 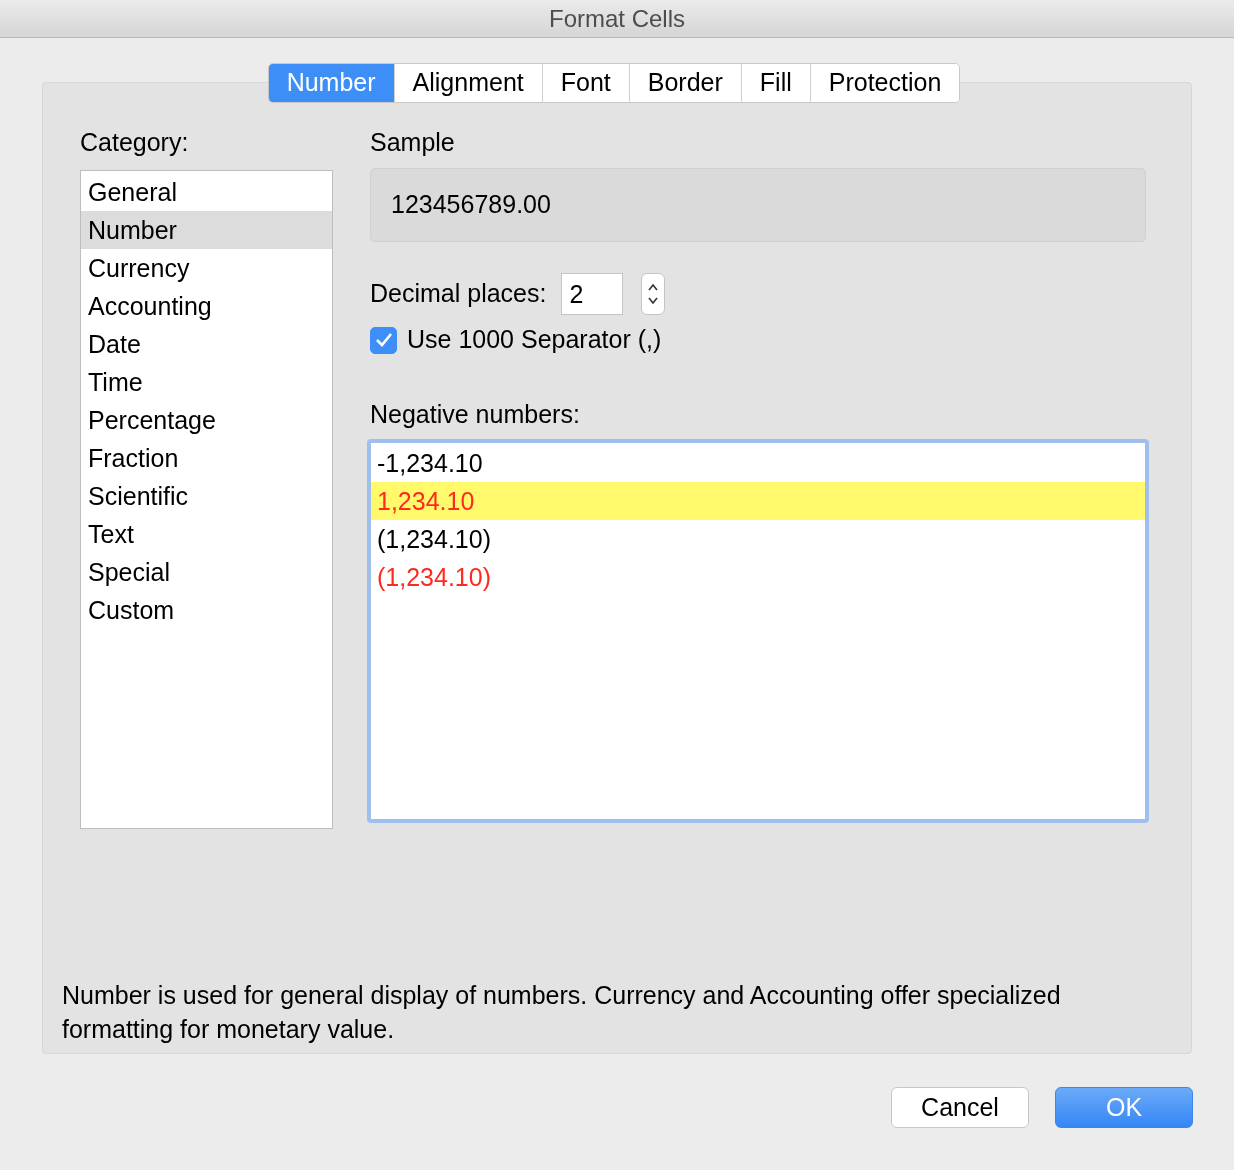 I want to click on stepper-button, so click(x=653, y=294).